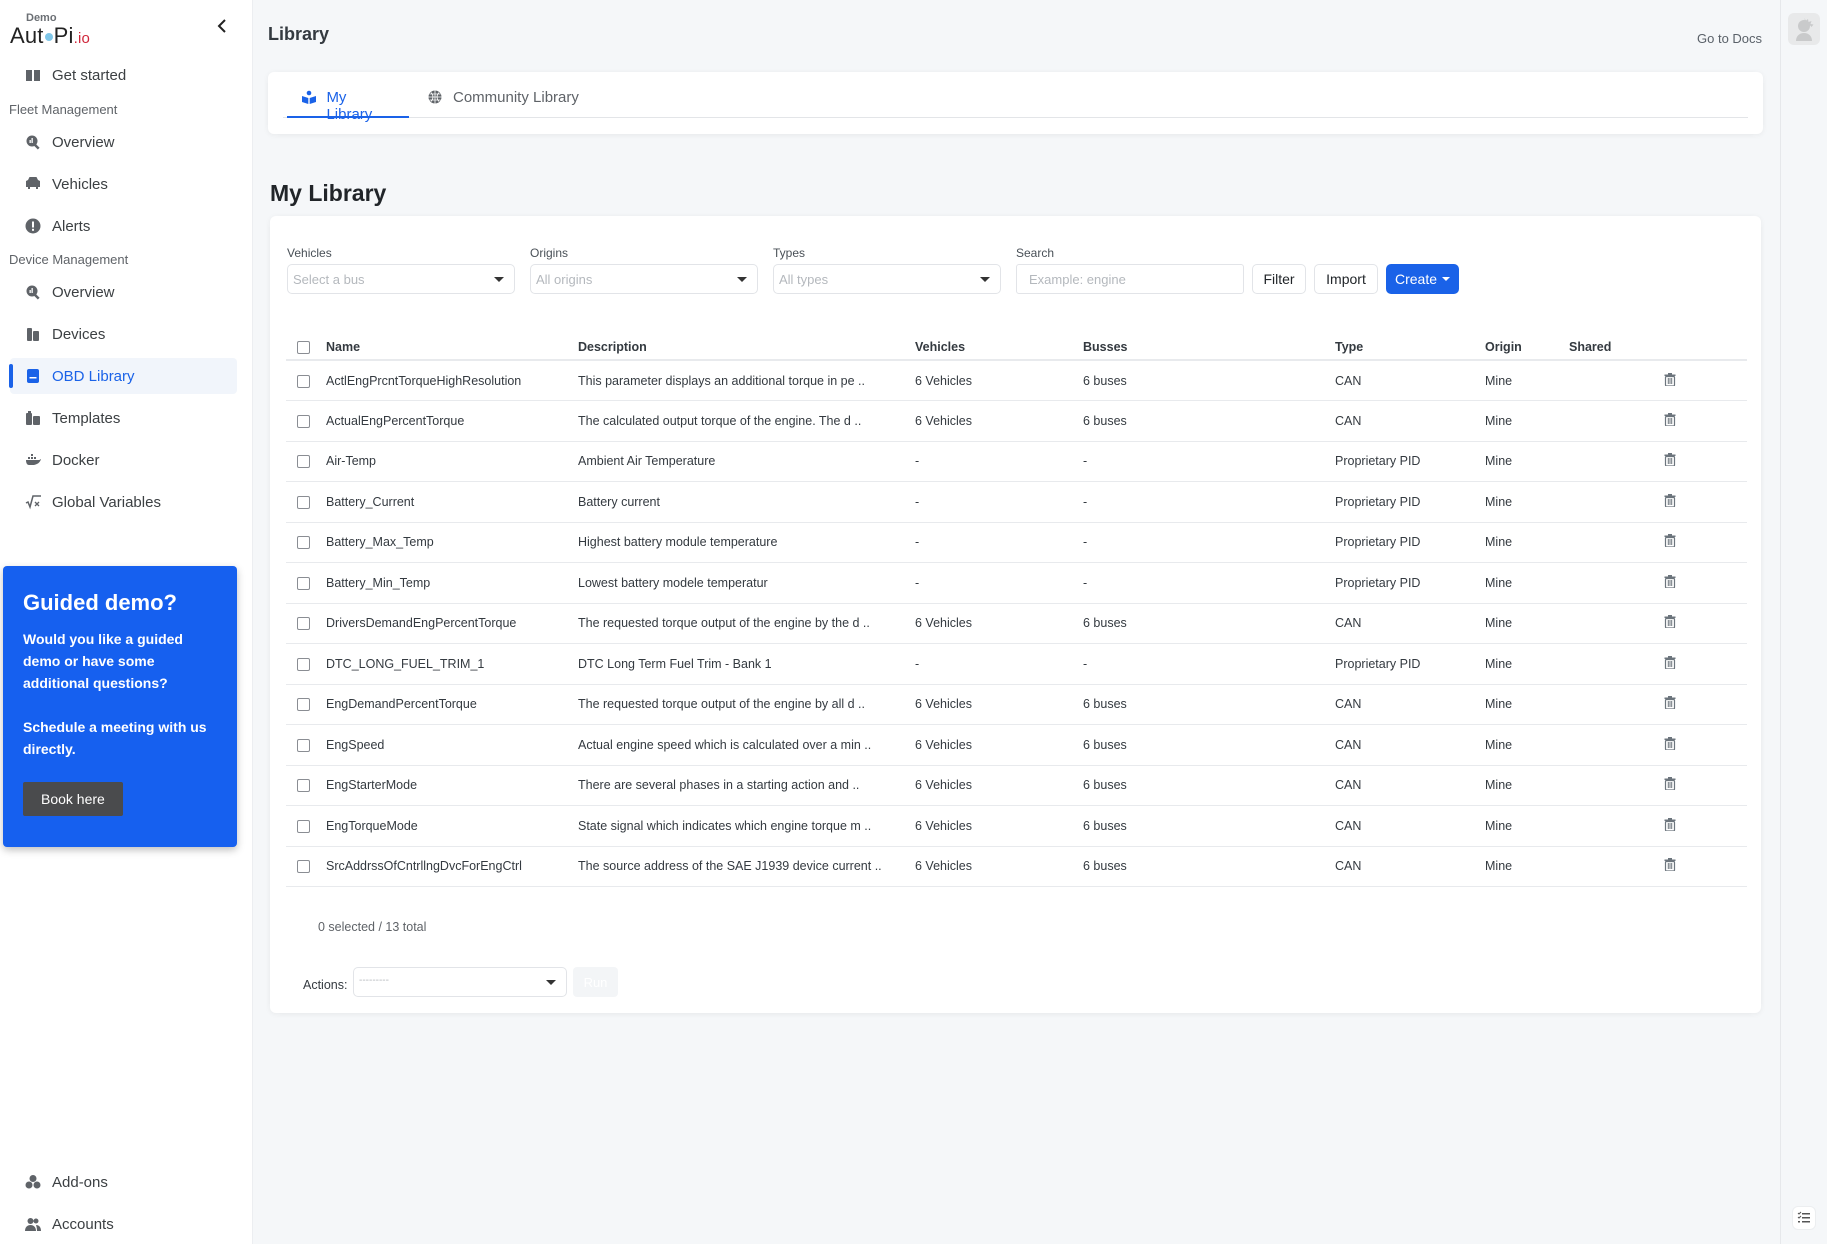 The image size is (1827, 1244). Describe the element at coordinates (1616, 347) in the screenshot. I see `column-header-shared: Shared` at that location.